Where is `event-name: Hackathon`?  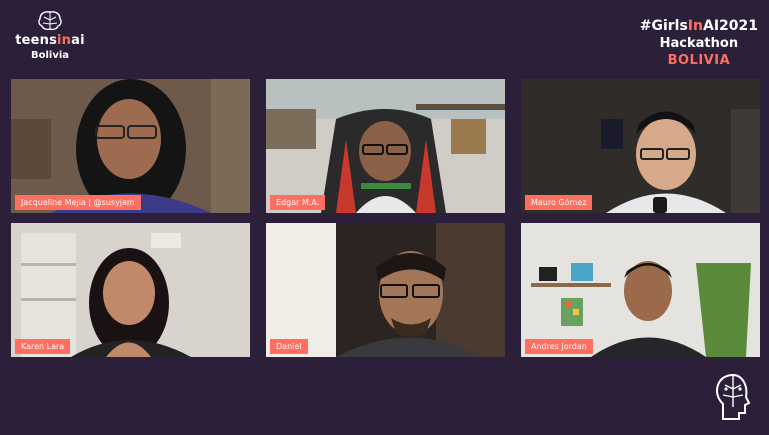 event-name: Hackathon is located at coordinates (699, 43).